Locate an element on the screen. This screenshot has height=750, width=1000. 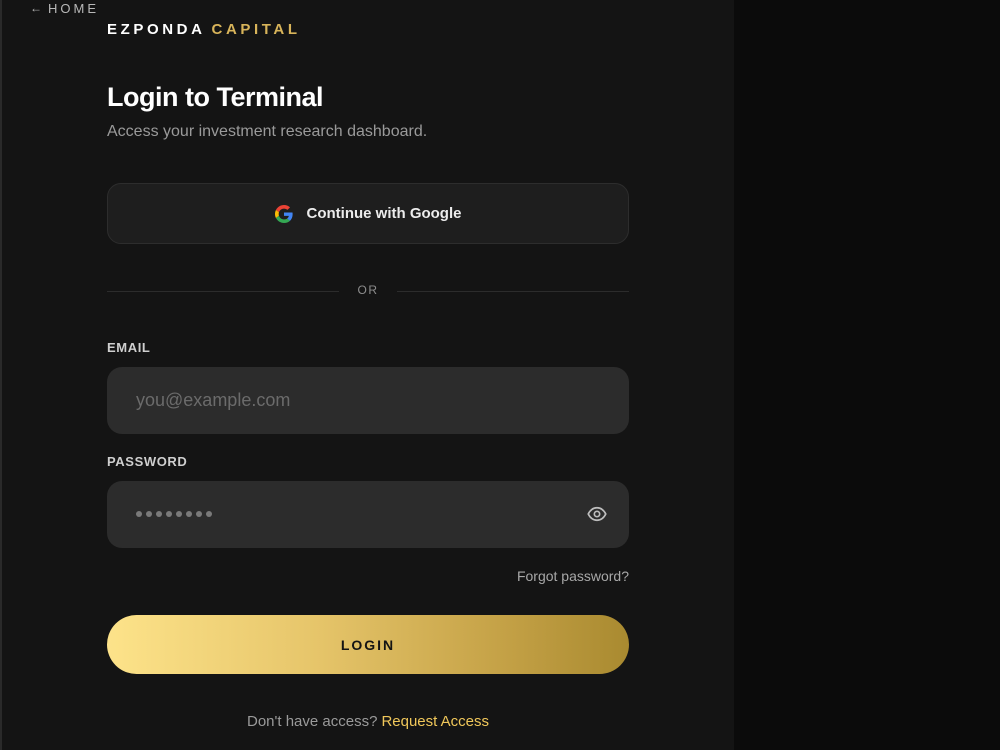
access-footer: Don't have access? Request Access is located at coordinates (368, 721).